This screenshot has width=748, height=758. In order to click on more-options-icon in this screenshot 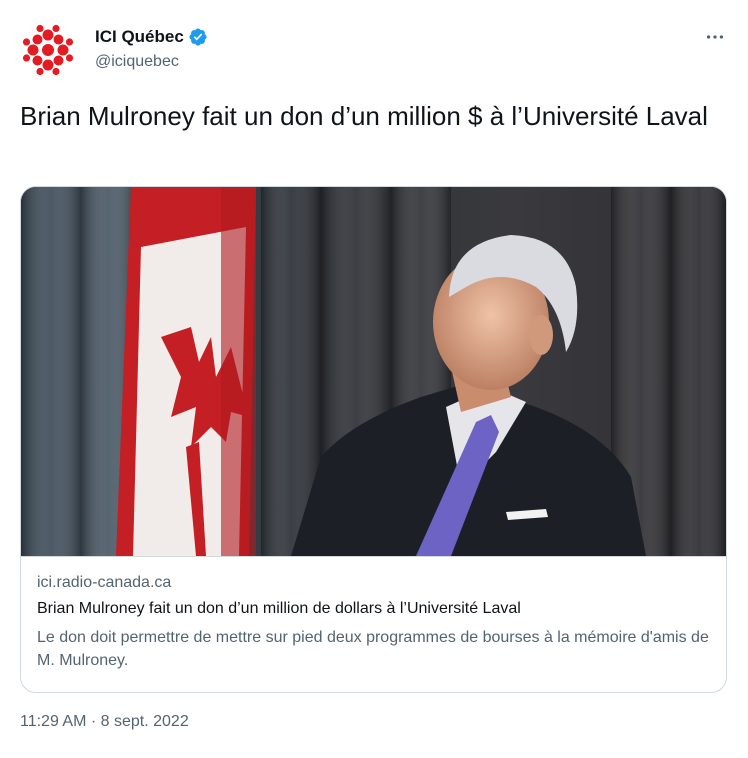, I will do `click(715, 37)`.